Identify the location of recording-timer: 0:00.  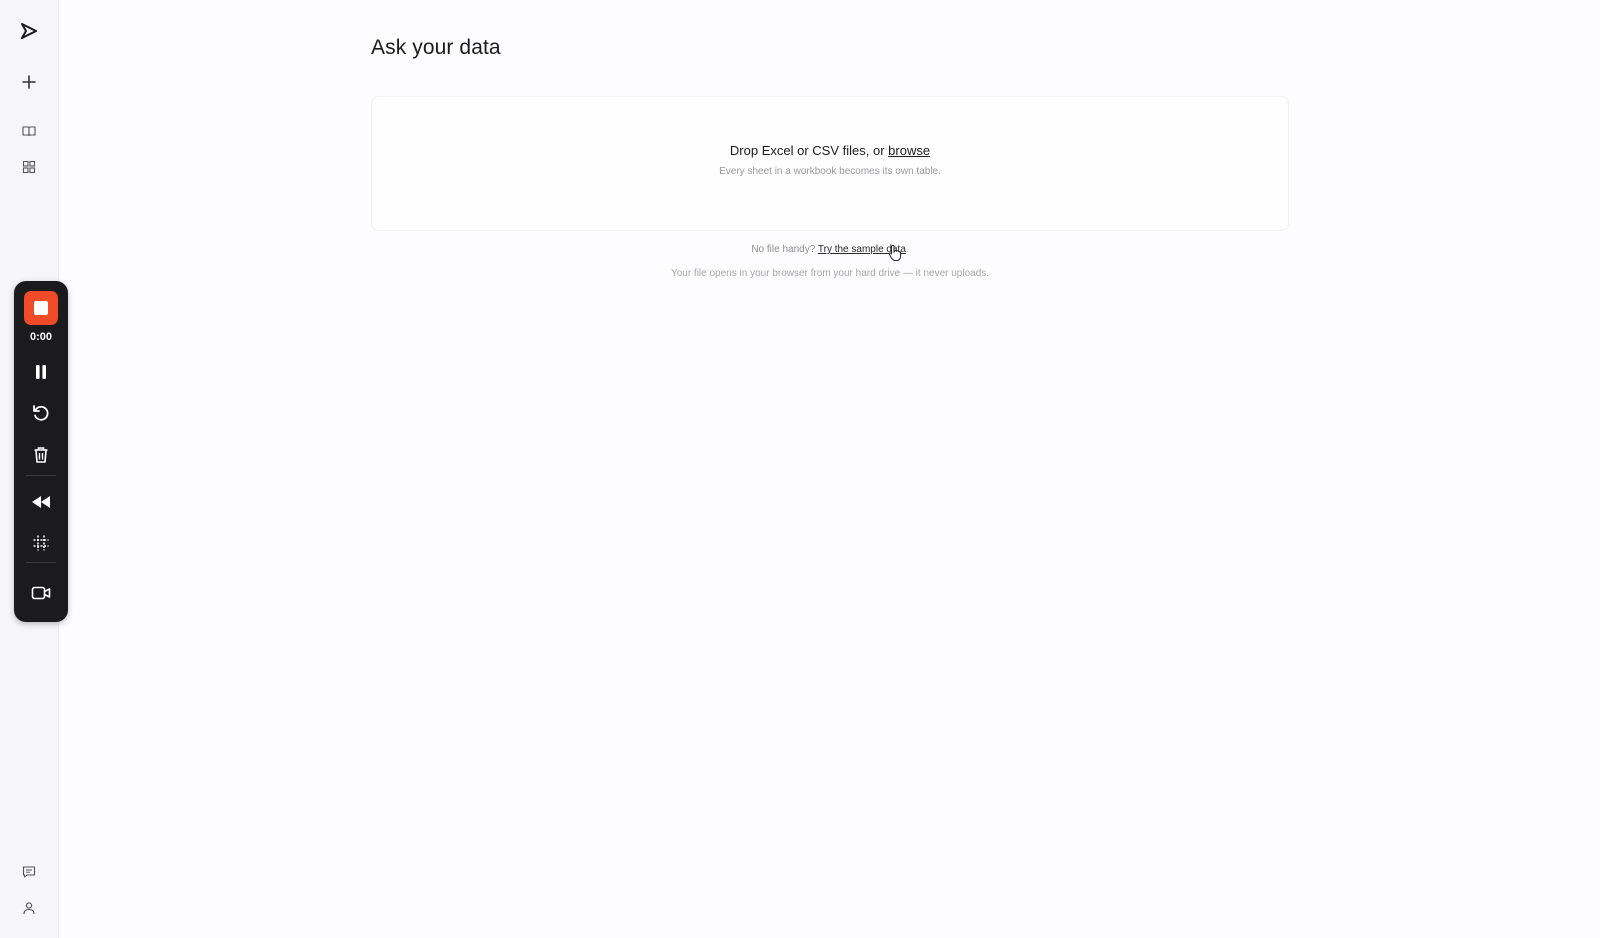
(41, 337).